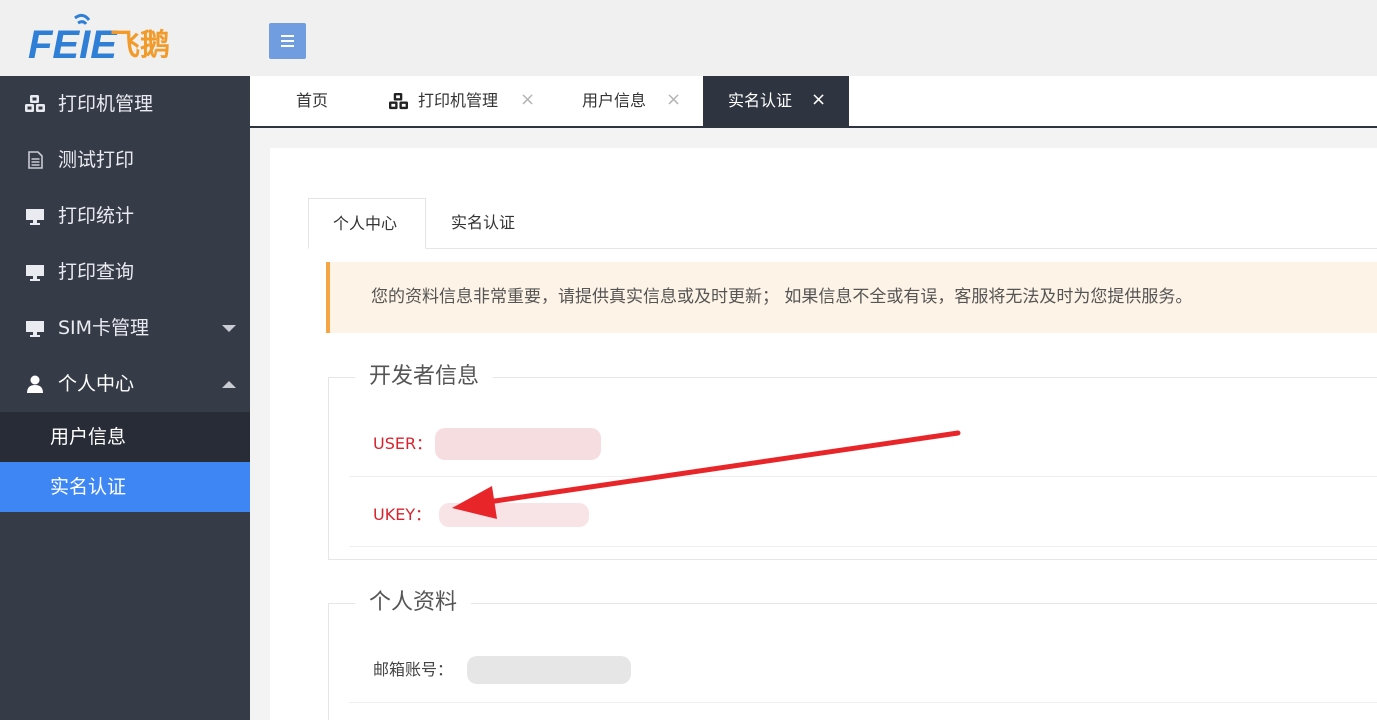 Image resolution: width=1377 pixels, height=720 pixels. I want to click on sidebar-item-test-print: 测试打印, so click(125, 160).